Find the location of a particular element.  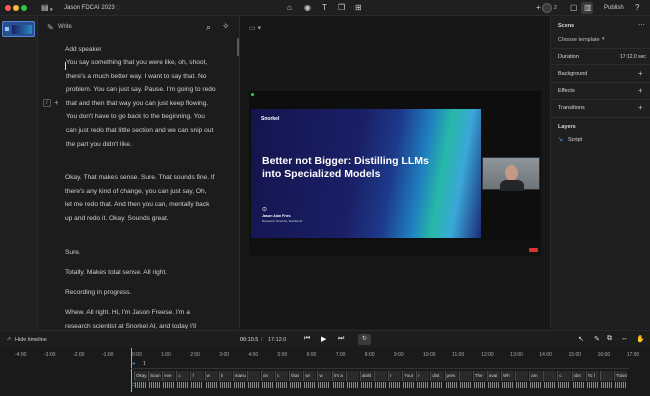

caption-clip: To f is located at coordinates (592, 376).